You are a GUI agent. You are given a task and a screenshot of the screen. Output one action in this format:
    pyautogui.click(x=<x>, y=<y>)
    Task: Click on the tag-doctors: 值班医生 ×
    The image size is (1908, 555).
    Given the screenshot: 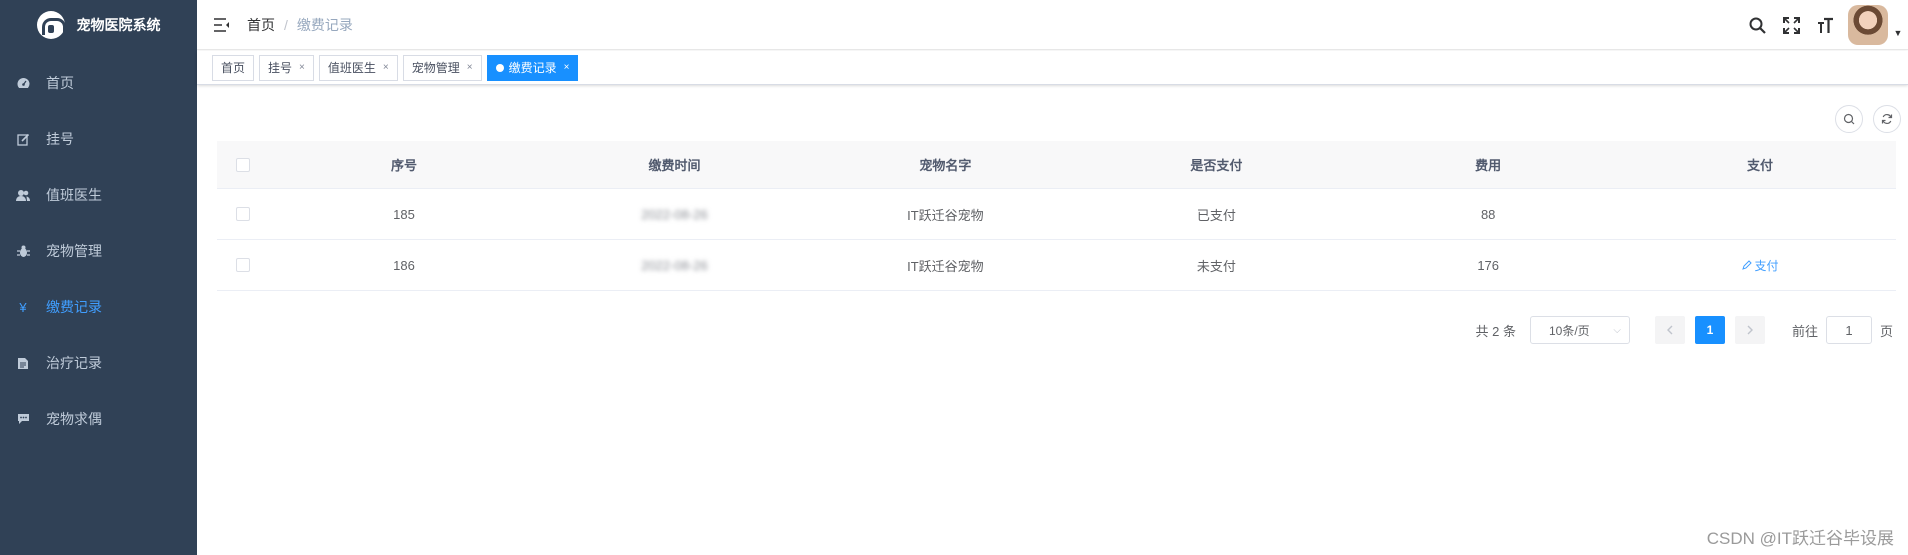 What is the action you would take?
    pyautogui.click(x=358, y=67)
    